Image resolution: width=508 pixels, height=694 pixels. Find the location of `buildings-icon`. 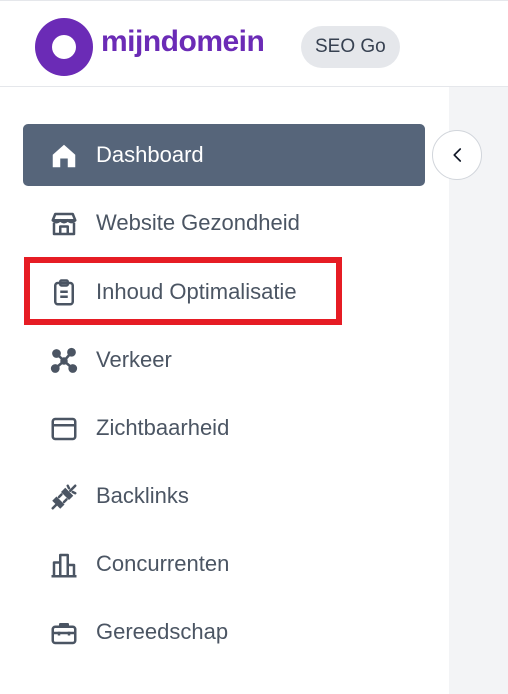

buildings-icon is located at coordinates (64, 565).